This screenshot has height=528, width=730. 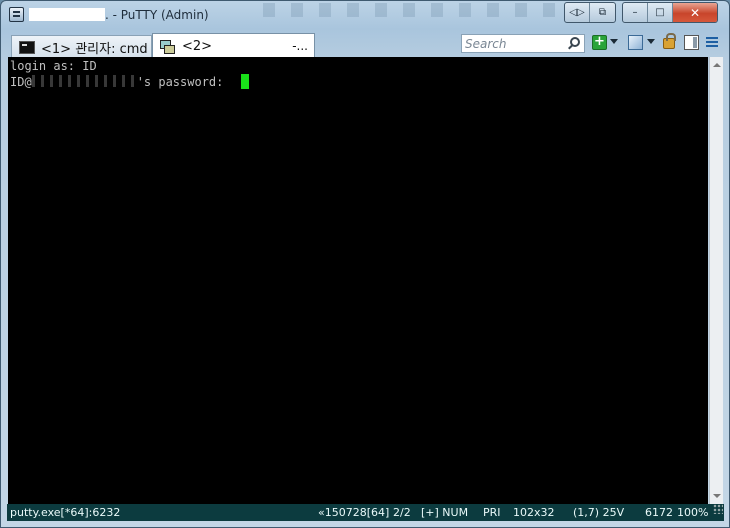 I want to click on window-title: . - PuTTY (Admin), so click(x=157, y=15).